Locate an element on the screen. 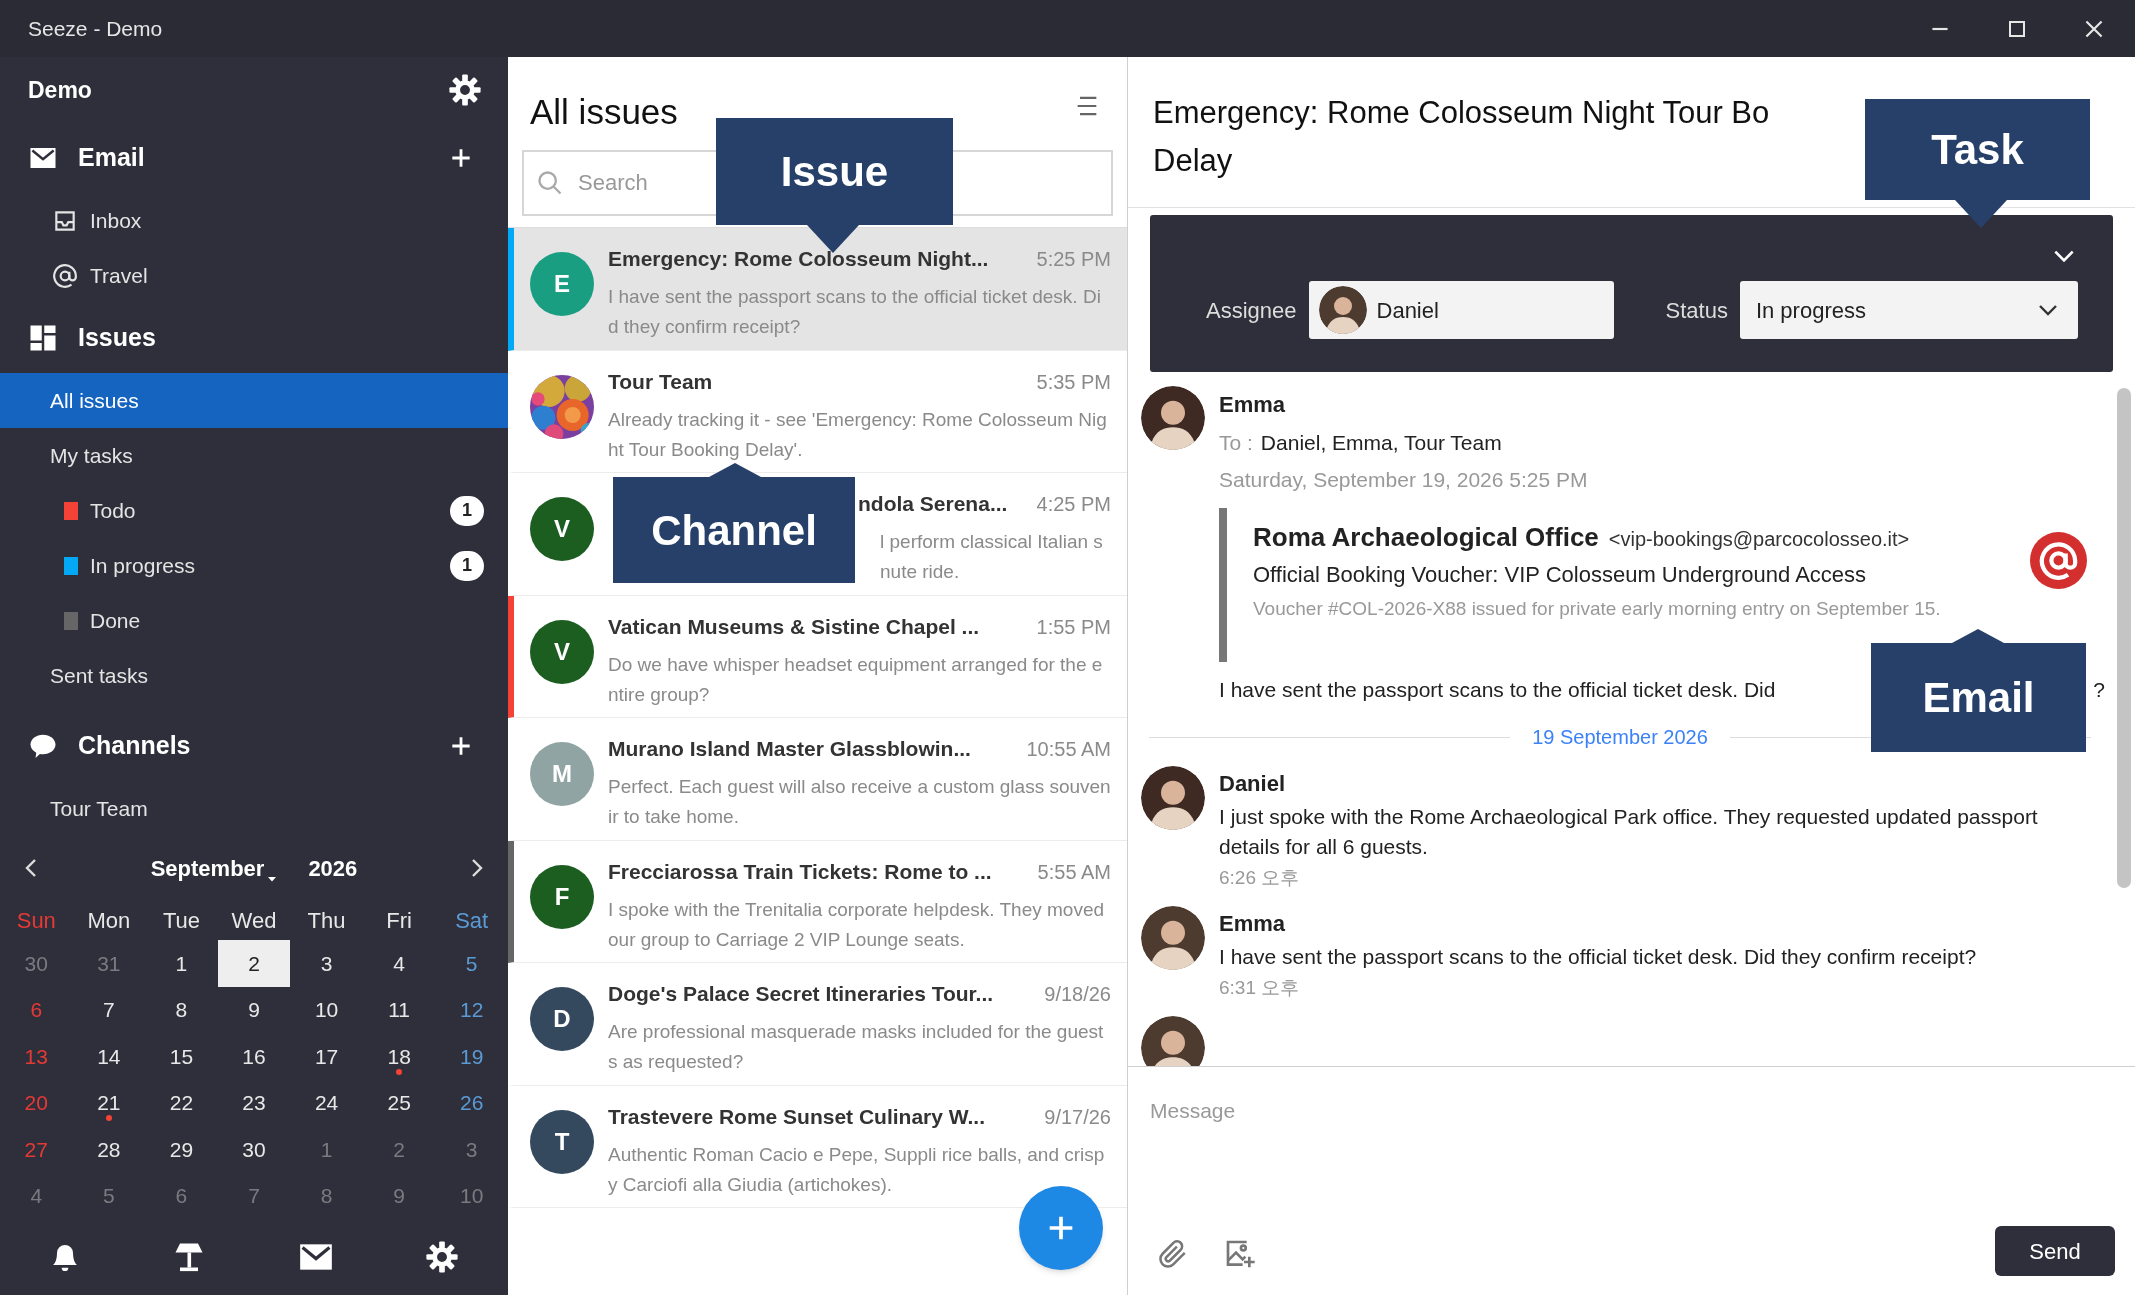 This screenshot has width=2135, height=1295. issue-heading: Delay is located at coordinates (1193, 161).